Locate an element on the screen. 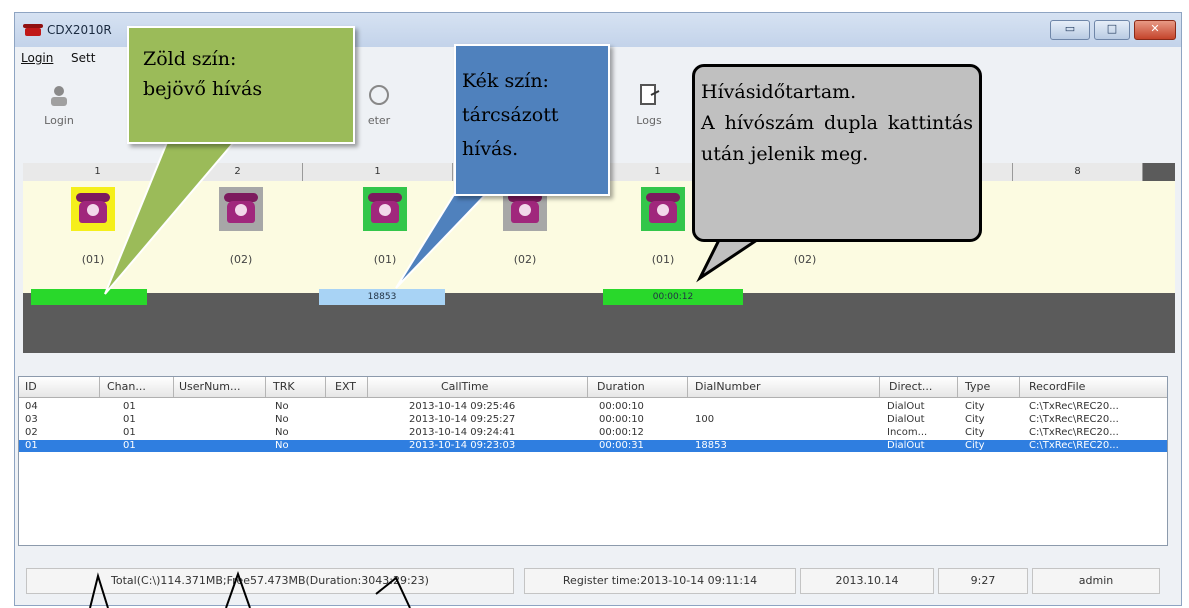 The image size is (1189, 608). phone-app-icon is located at coordinates (33, 30).